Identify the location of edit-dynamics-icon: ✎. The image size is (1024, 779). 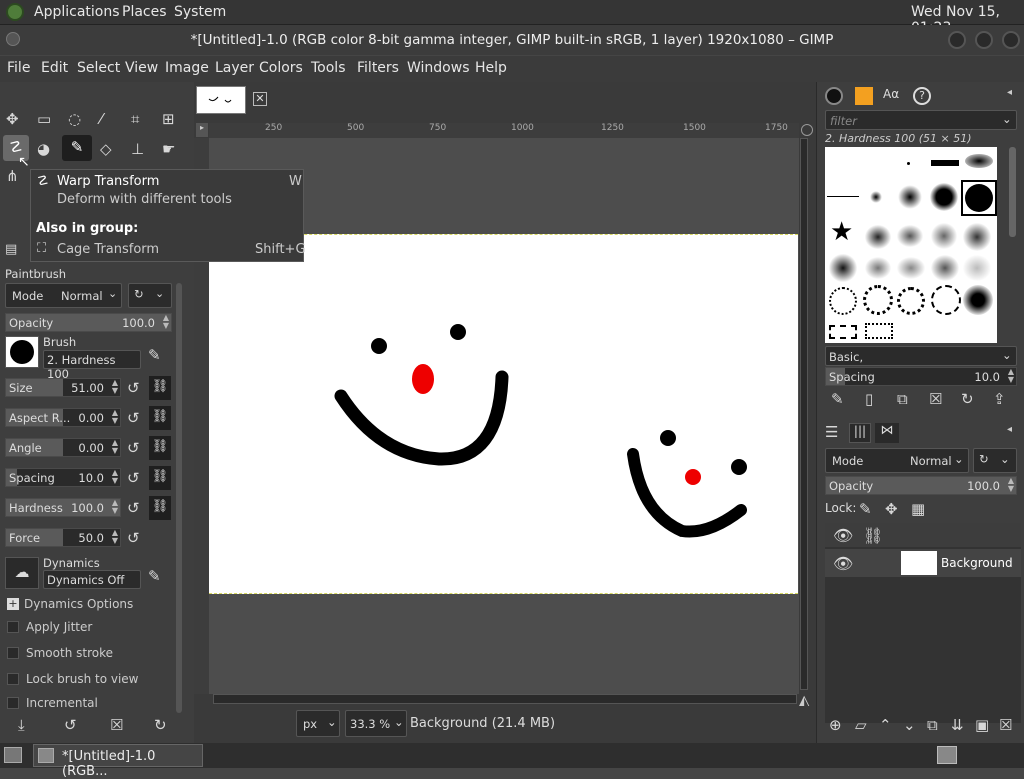
(154, 576).